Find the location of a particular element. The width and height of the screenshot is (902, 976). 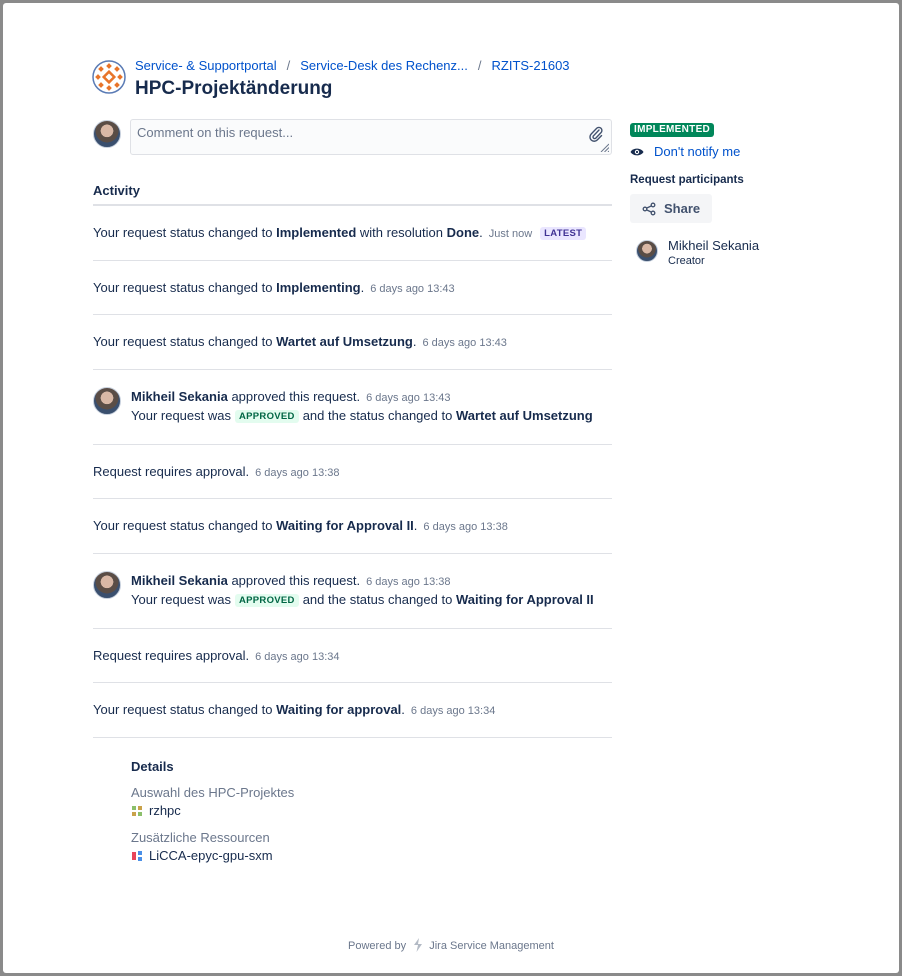

field-value: rzhpc is located at coordinates (331, 810).